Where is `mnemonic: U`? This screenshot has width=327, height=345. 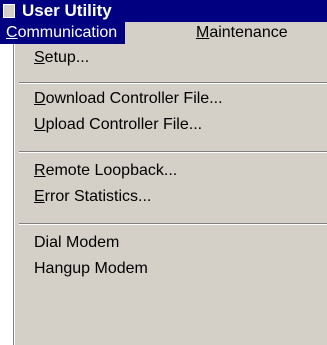
mnemonic: U is located at coordinates (40, 124).